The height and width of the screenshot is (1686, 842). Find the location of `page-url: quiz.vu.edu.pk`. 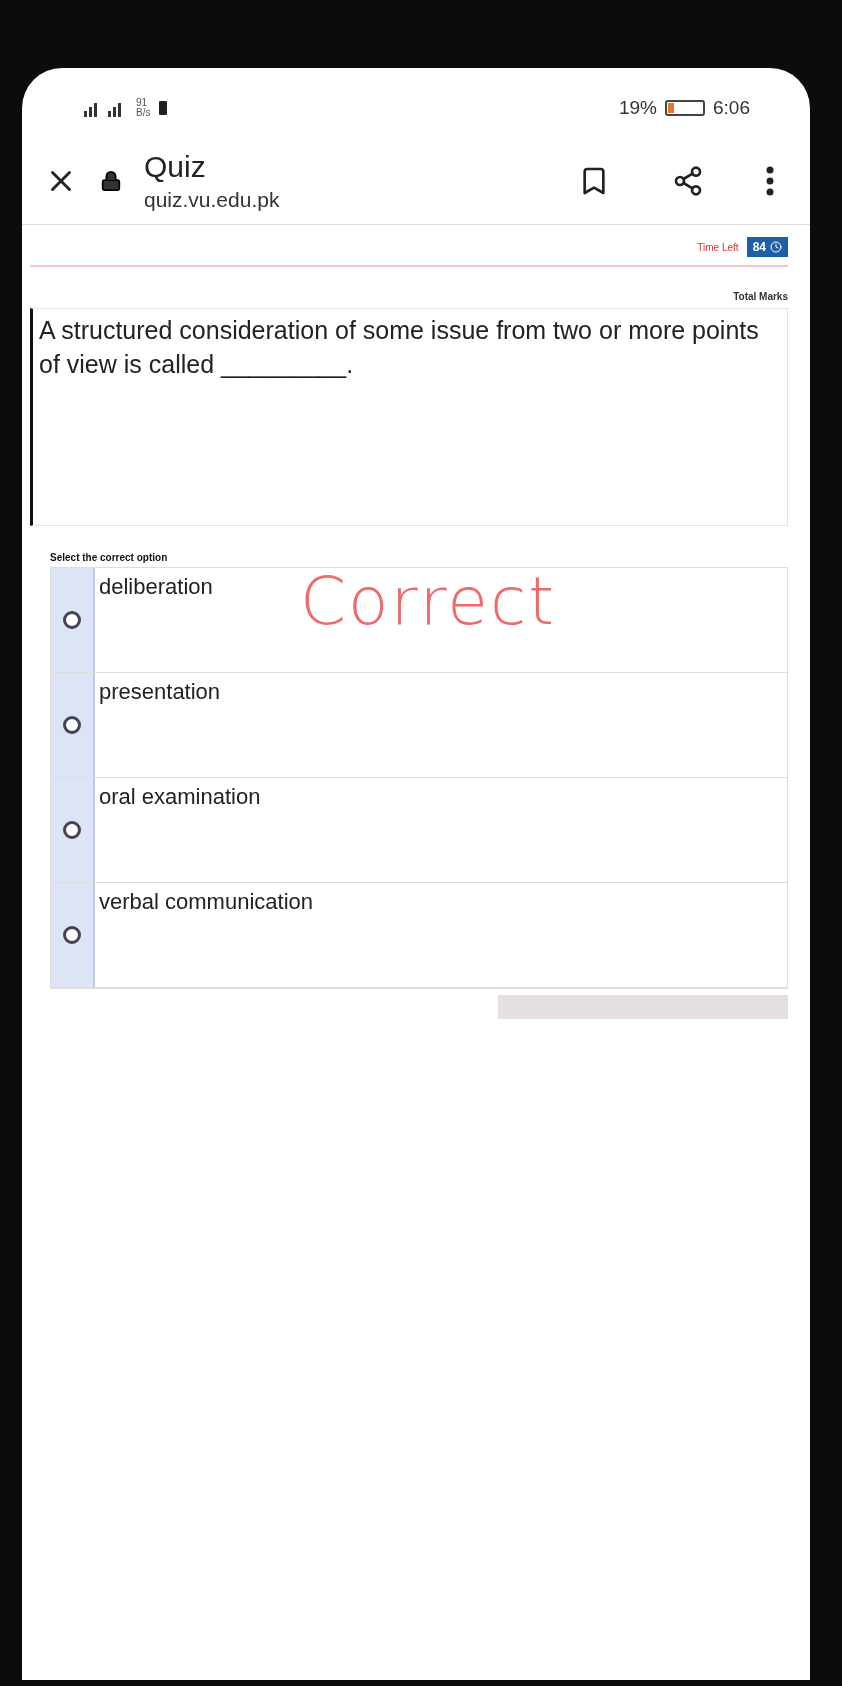

page-url: quiz.vu.edu.pk is located at coordinates (212, 200).